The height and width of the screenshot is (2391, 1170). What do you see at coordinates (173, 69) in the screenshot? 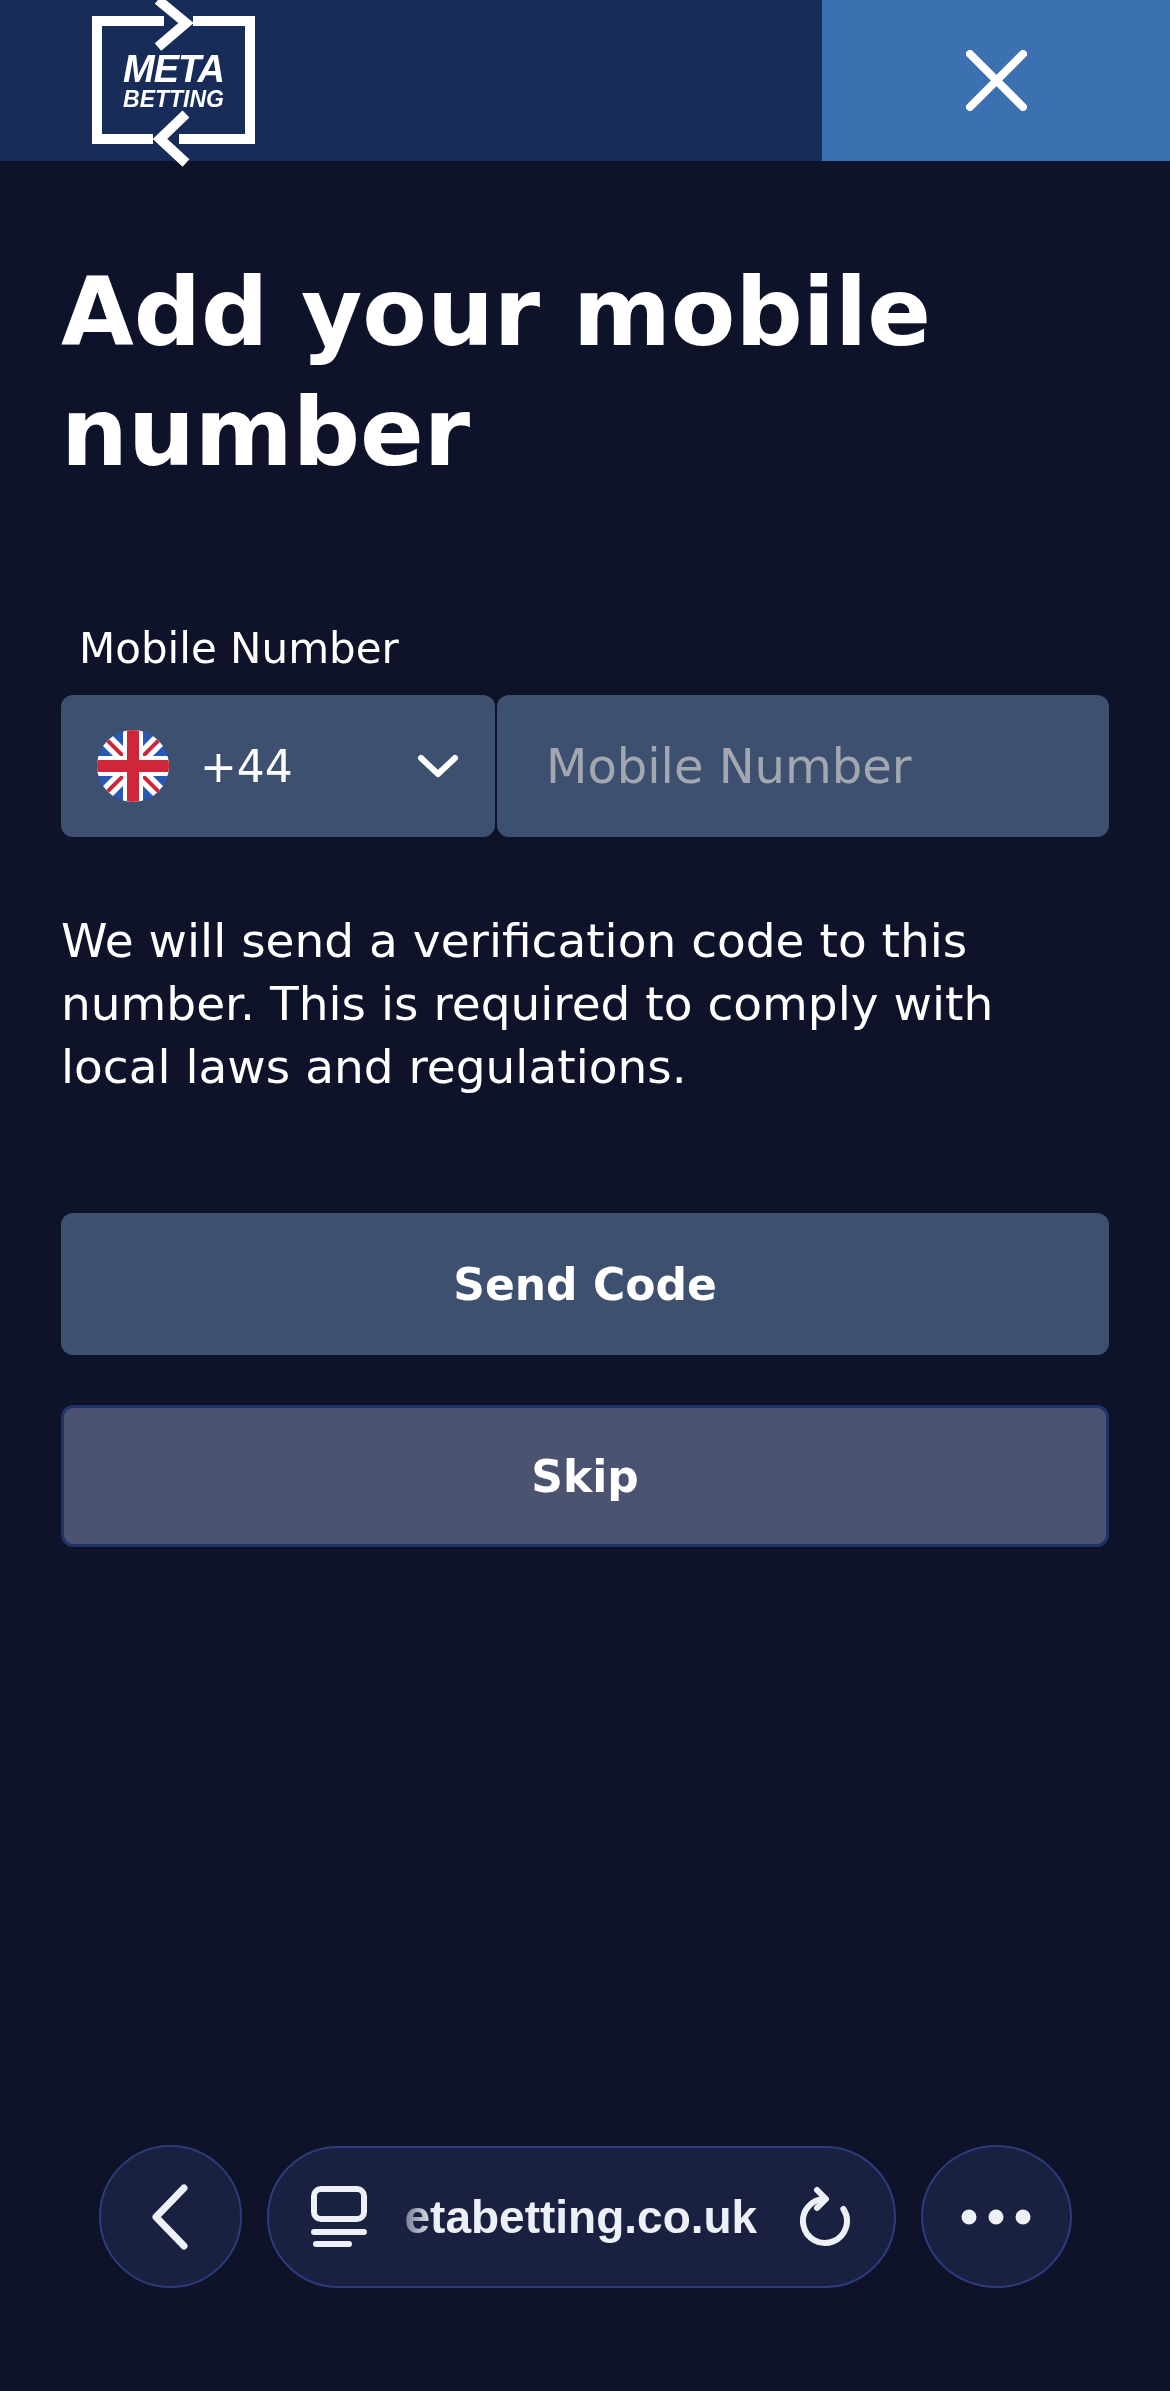
I see `logo-wordmark: META` at bounding box center [173, 69].